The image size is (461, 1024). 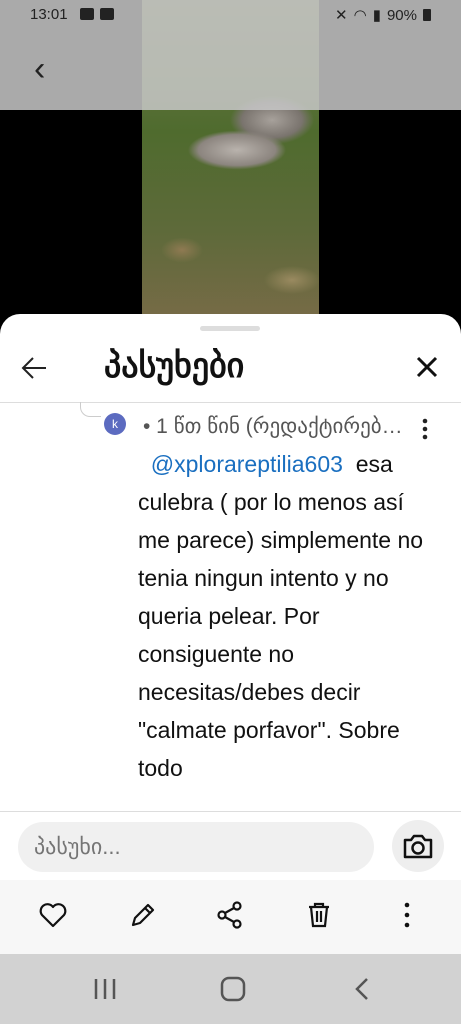 I want to click on thread-line, so click(x=90, y=409).